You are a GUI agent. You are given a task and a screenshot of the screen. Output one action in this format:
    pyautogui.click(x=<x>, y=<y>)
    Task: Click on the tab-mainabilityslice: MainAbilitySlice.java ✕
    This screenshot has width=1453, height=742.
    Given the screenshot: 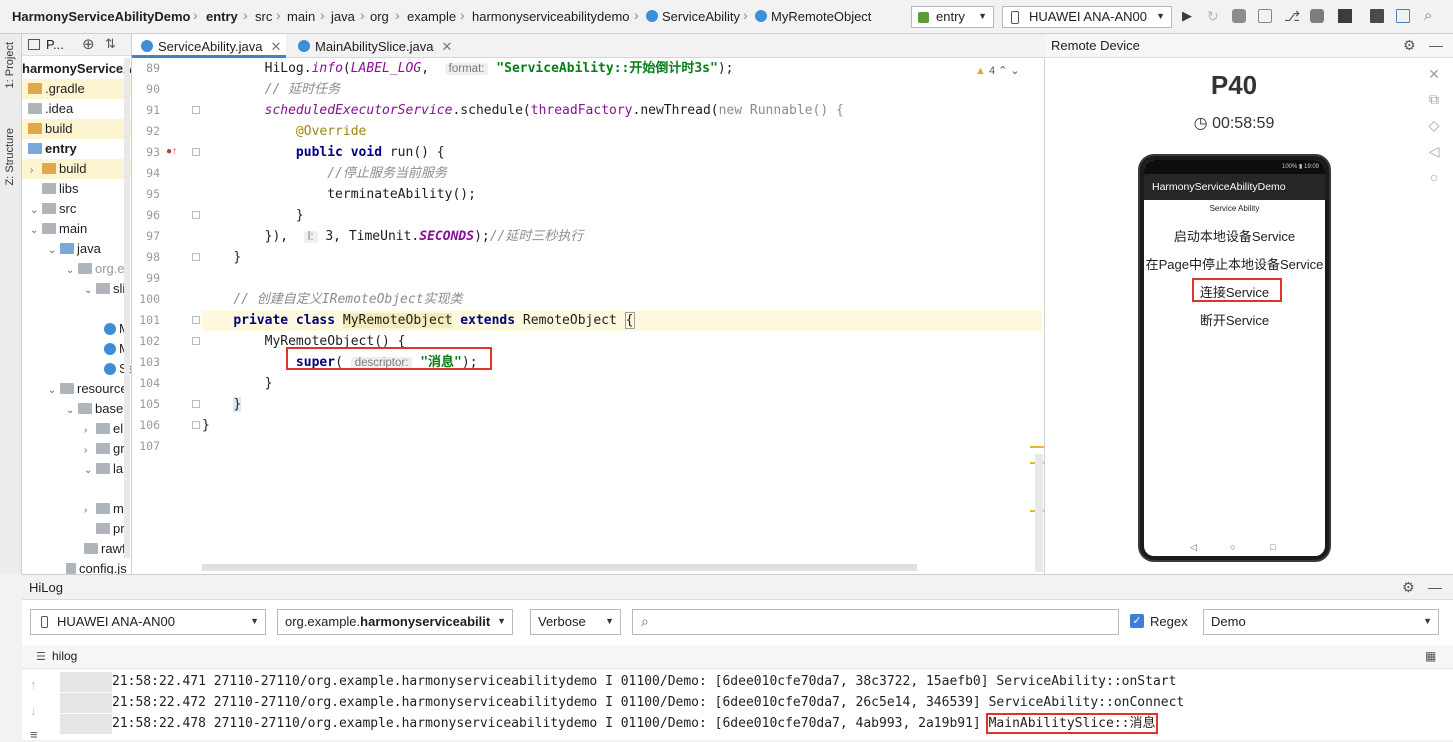 What is the action you would take?
    pyautogui.click(x=374, y=46)
    